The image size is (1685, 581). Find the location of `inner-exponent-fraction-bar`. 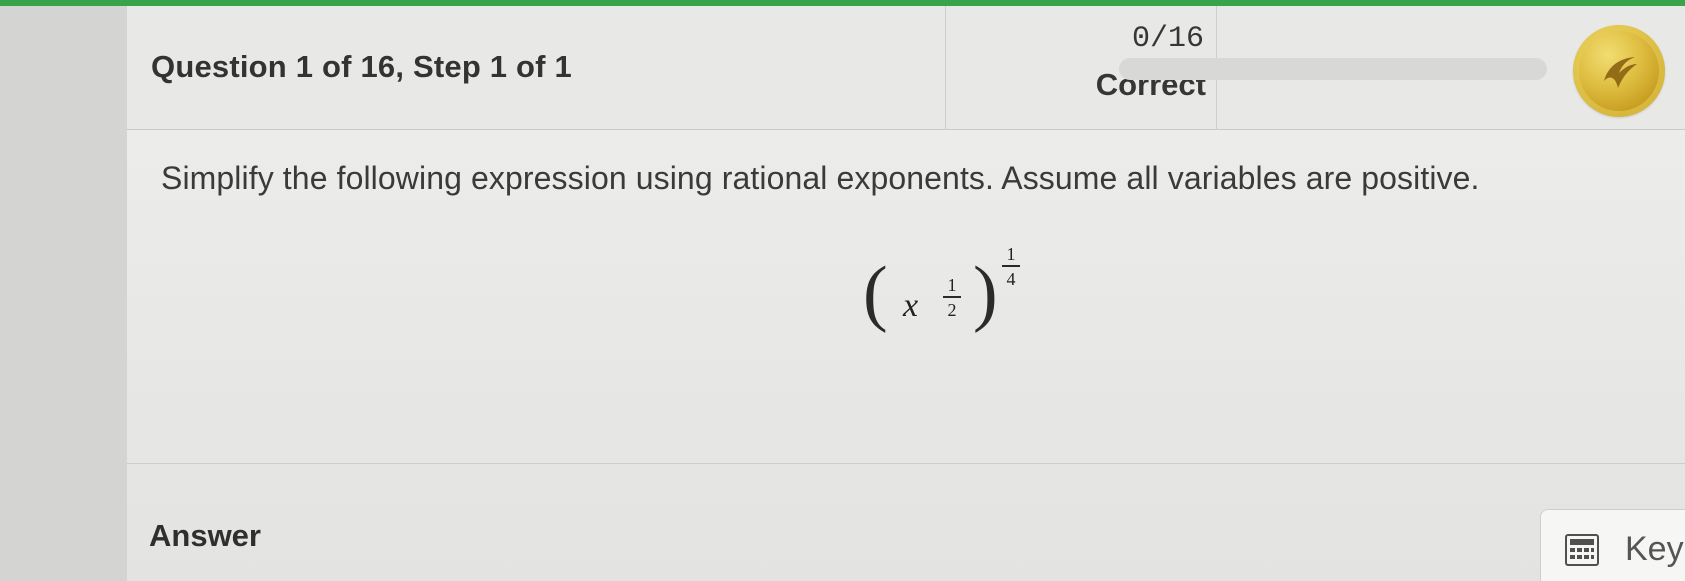

inner-exponent-fraction-bar is located at coordinates (952, 297).